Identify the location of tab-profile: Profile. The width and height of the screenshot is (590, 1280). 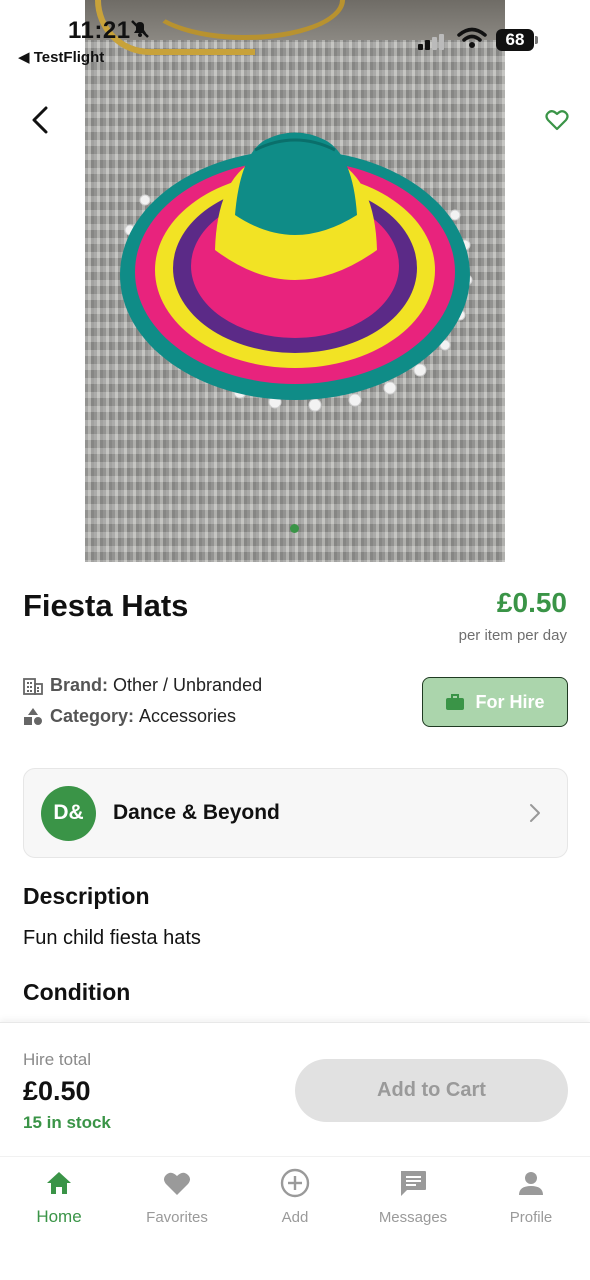
(531, 1202).